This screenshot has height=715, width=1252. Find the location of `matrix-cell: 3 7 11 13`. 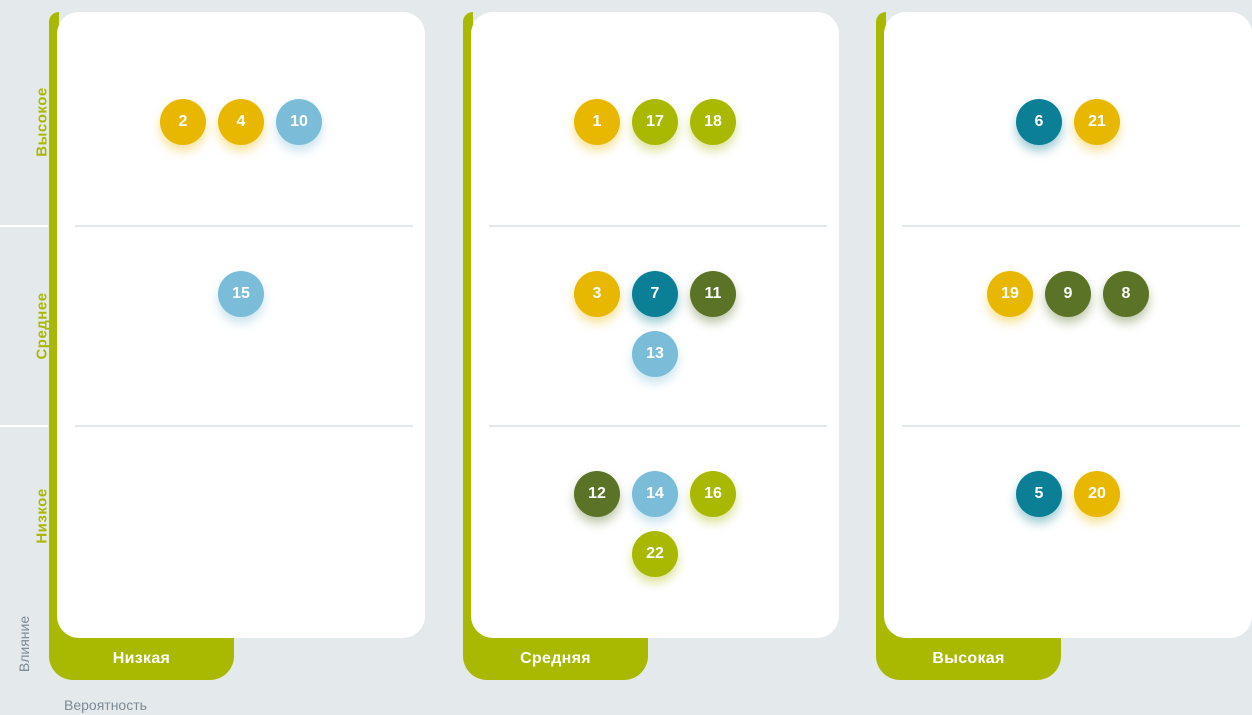

matrix-cell: 3 7 11 13 is located at coordinates (655, 324).